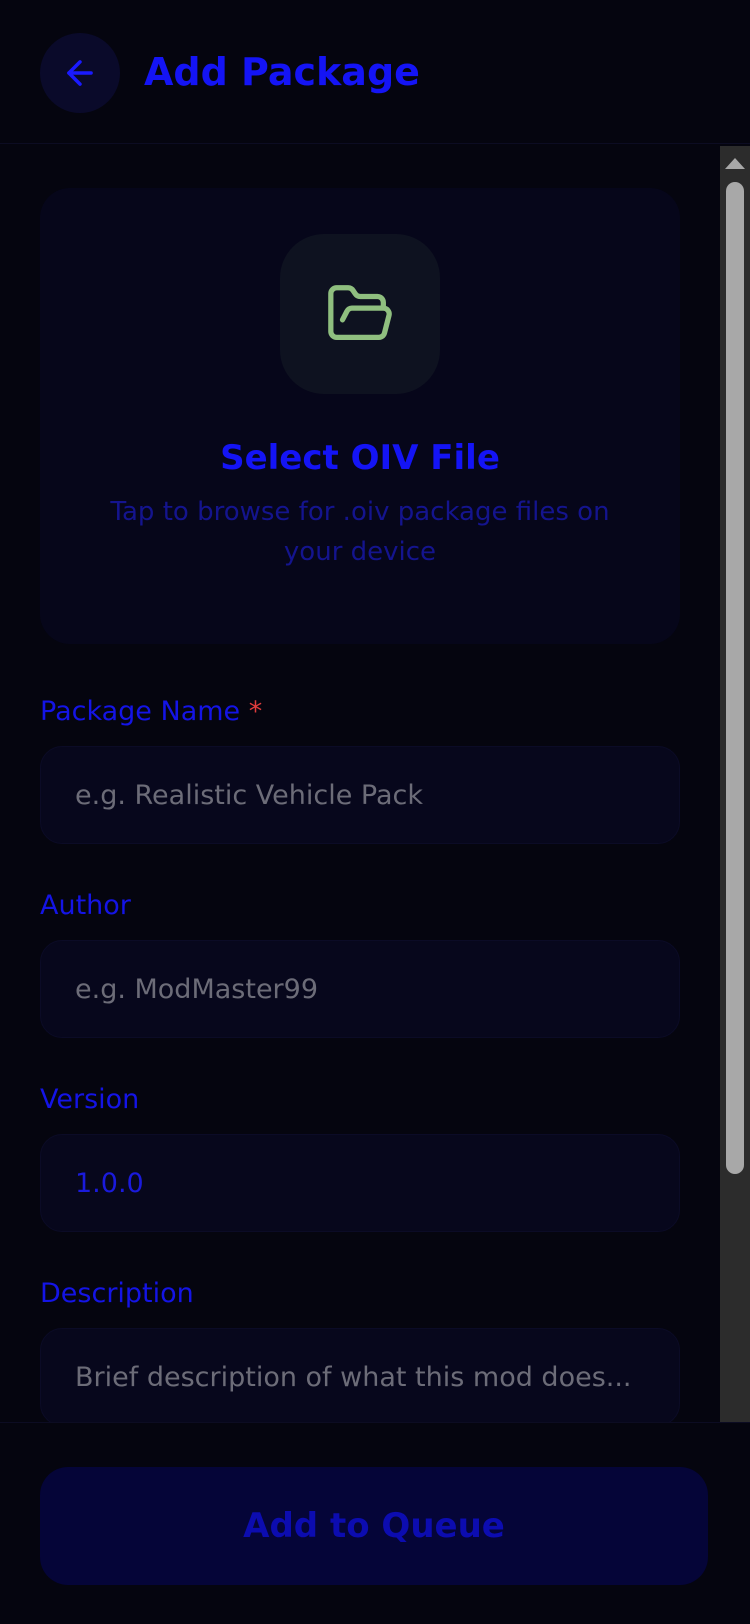  I want to click on package-name-input, so click(360, 795).